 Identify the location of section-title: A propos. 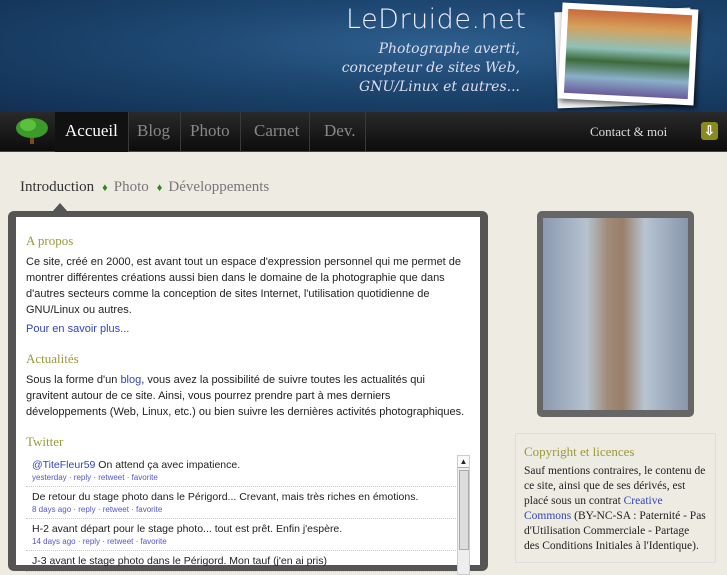
(50, 240).